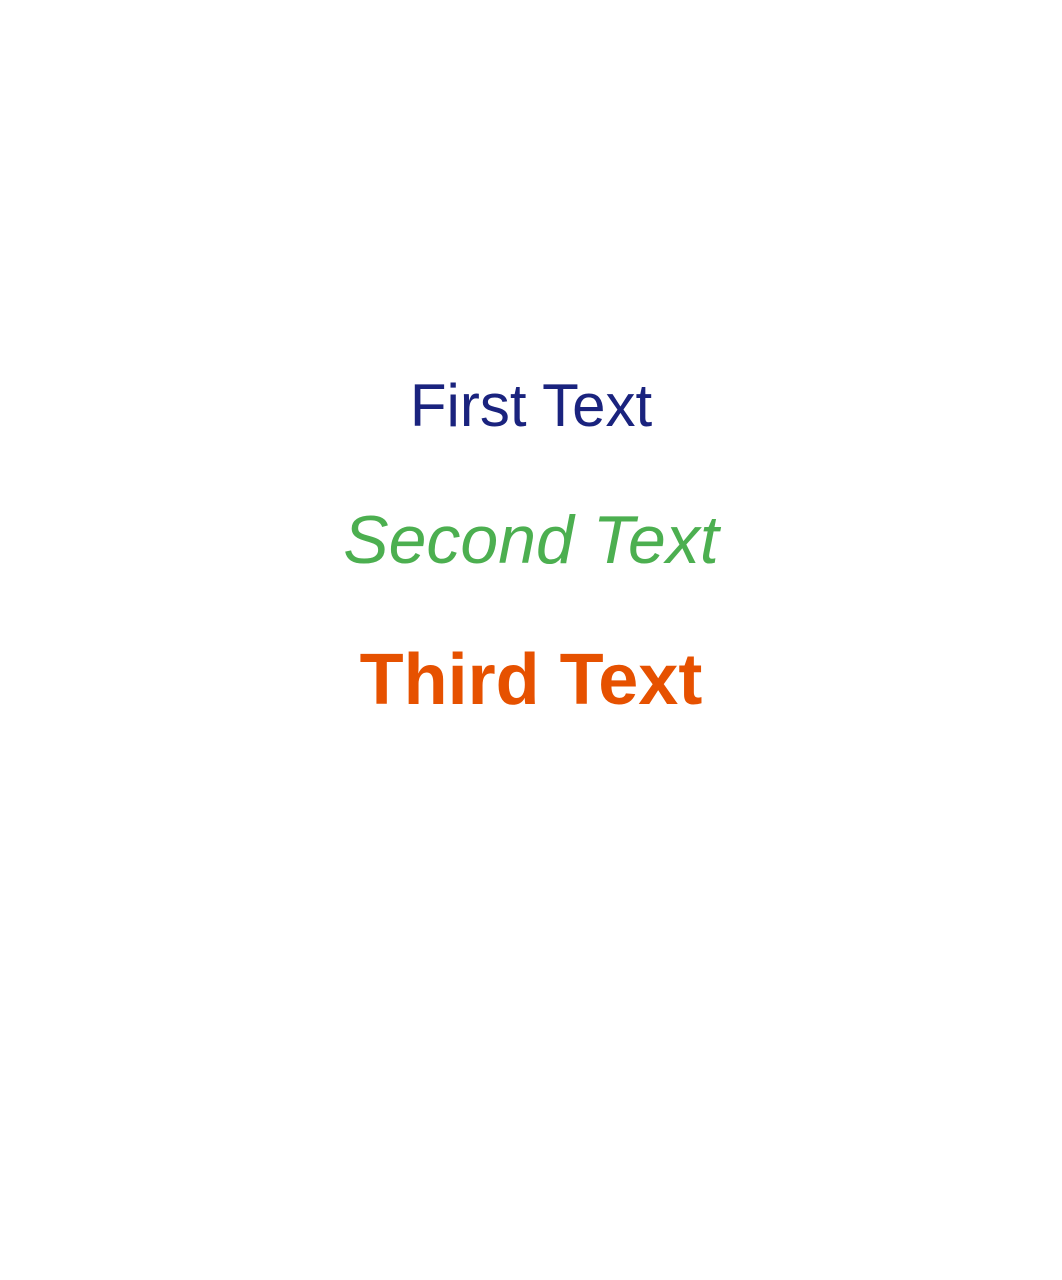 This screenshot has width=1062, height=1280. What do you see at coordinates (531, 680) in the screenshot?
I see `third-text: Third Text` at bounding box center [531, 680].